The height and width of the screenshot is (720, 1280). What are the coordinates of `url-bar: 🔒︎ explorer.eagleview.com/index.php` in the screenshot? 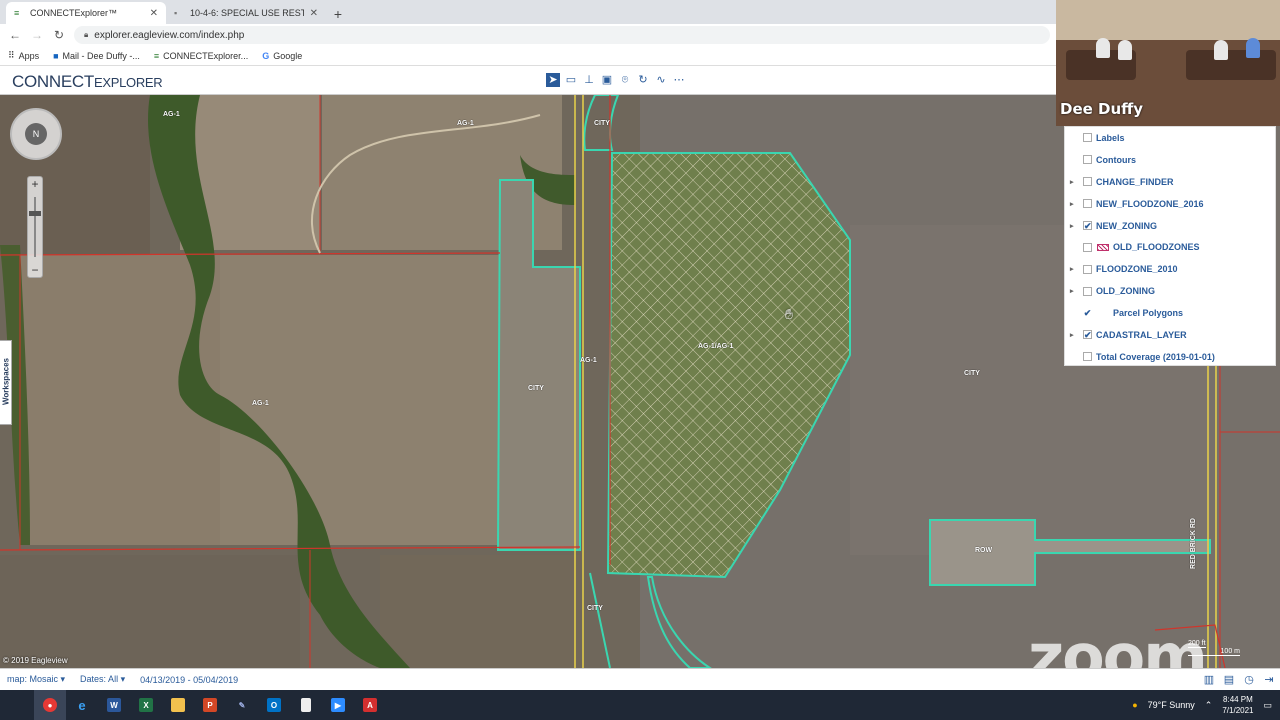 It's located at (562, 35).